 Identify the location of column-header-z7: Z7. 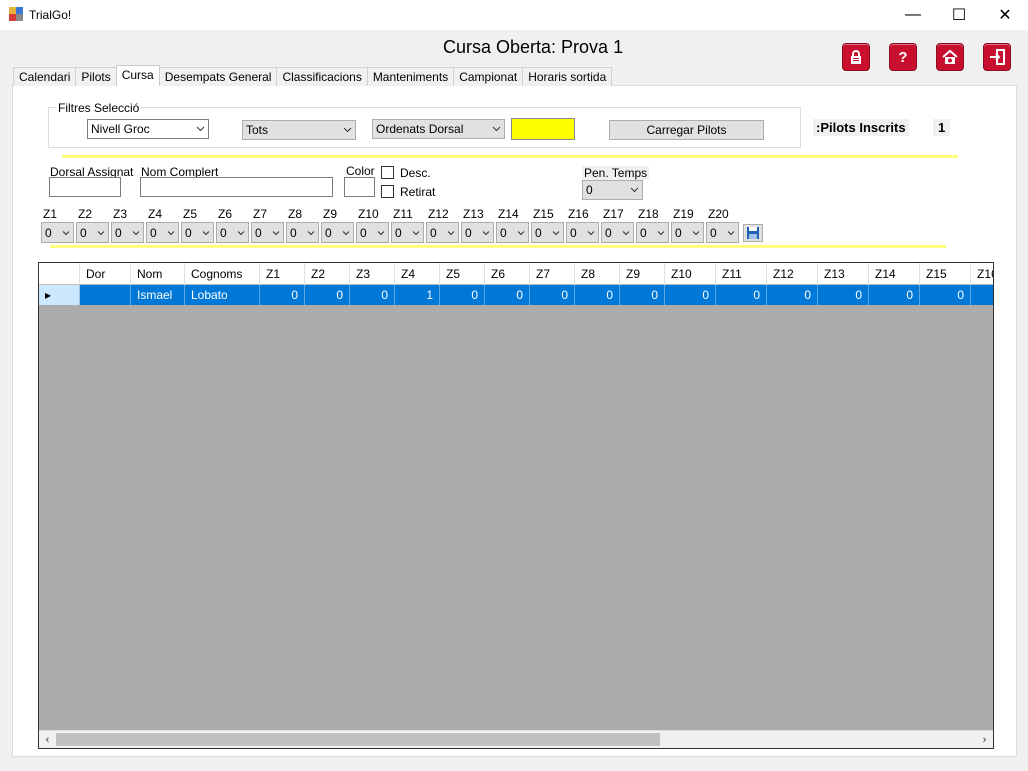
(552, 274).